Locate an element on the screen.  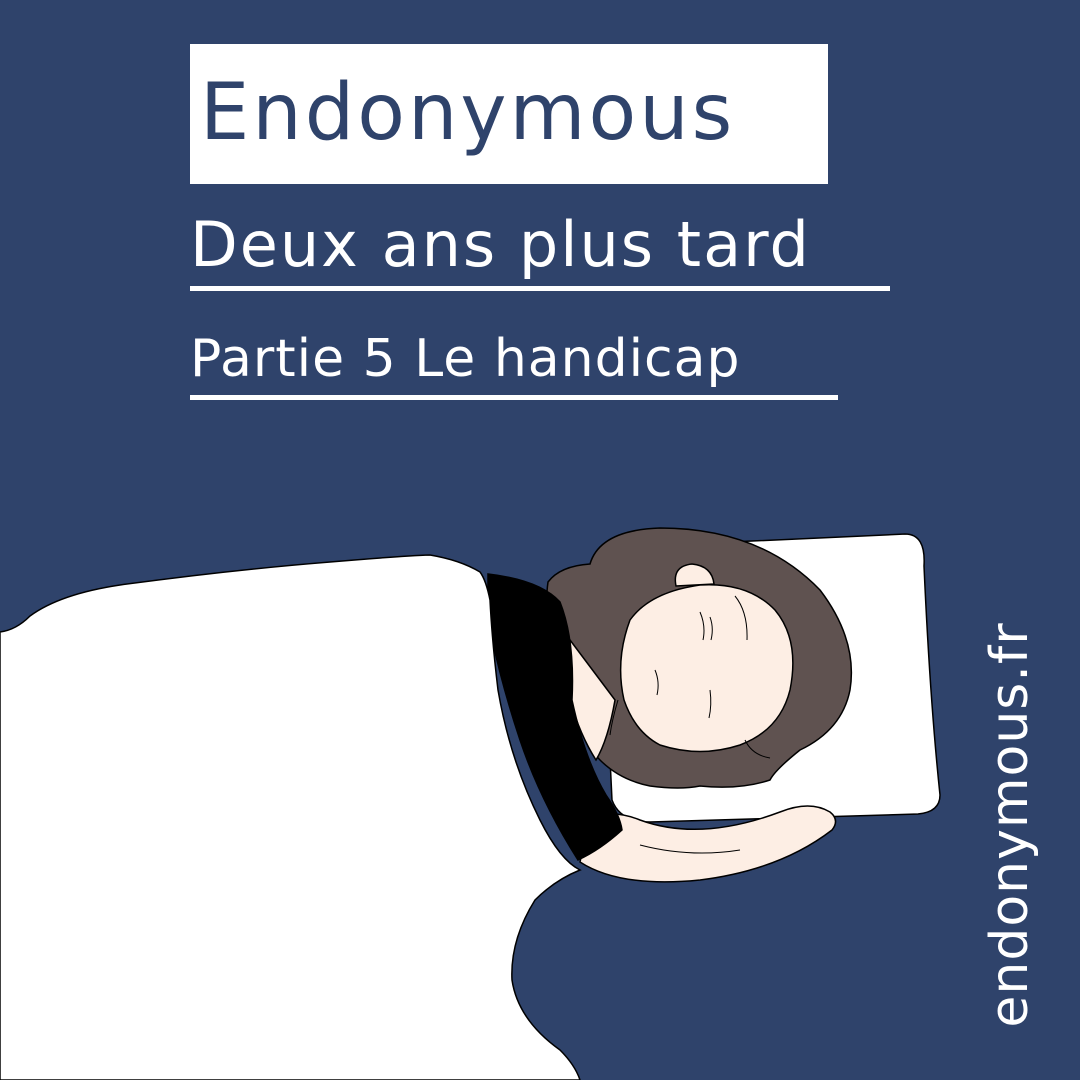
face is located at coordinates (706, 668).